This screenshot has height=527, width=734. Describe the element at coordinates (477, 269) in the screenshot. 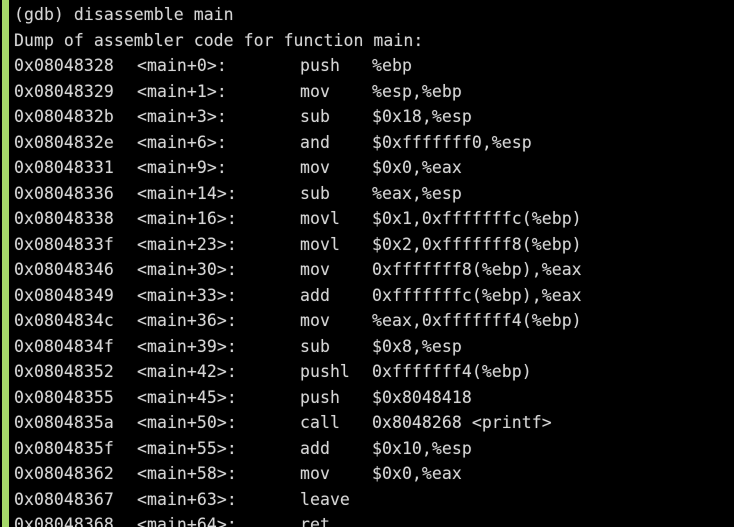

I see `instruction-operands: 0xfffffff8(%ebp),%eax` at that location.